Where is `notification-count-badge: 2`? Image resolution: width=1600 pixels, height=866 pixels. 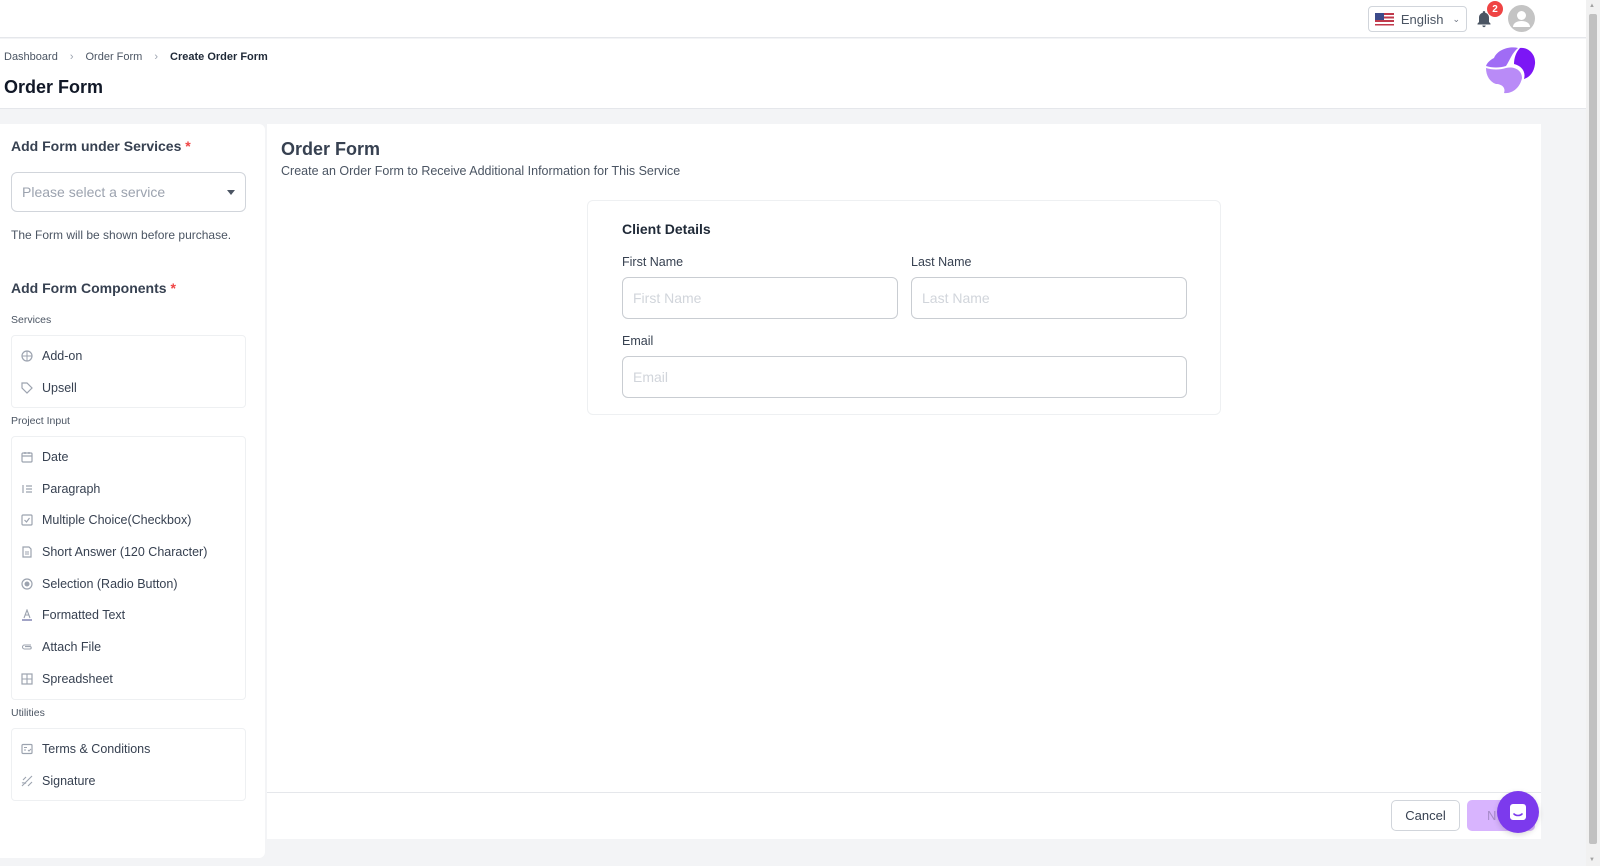
notification-count-badge: 2 is located at coordinates (1495, 9).